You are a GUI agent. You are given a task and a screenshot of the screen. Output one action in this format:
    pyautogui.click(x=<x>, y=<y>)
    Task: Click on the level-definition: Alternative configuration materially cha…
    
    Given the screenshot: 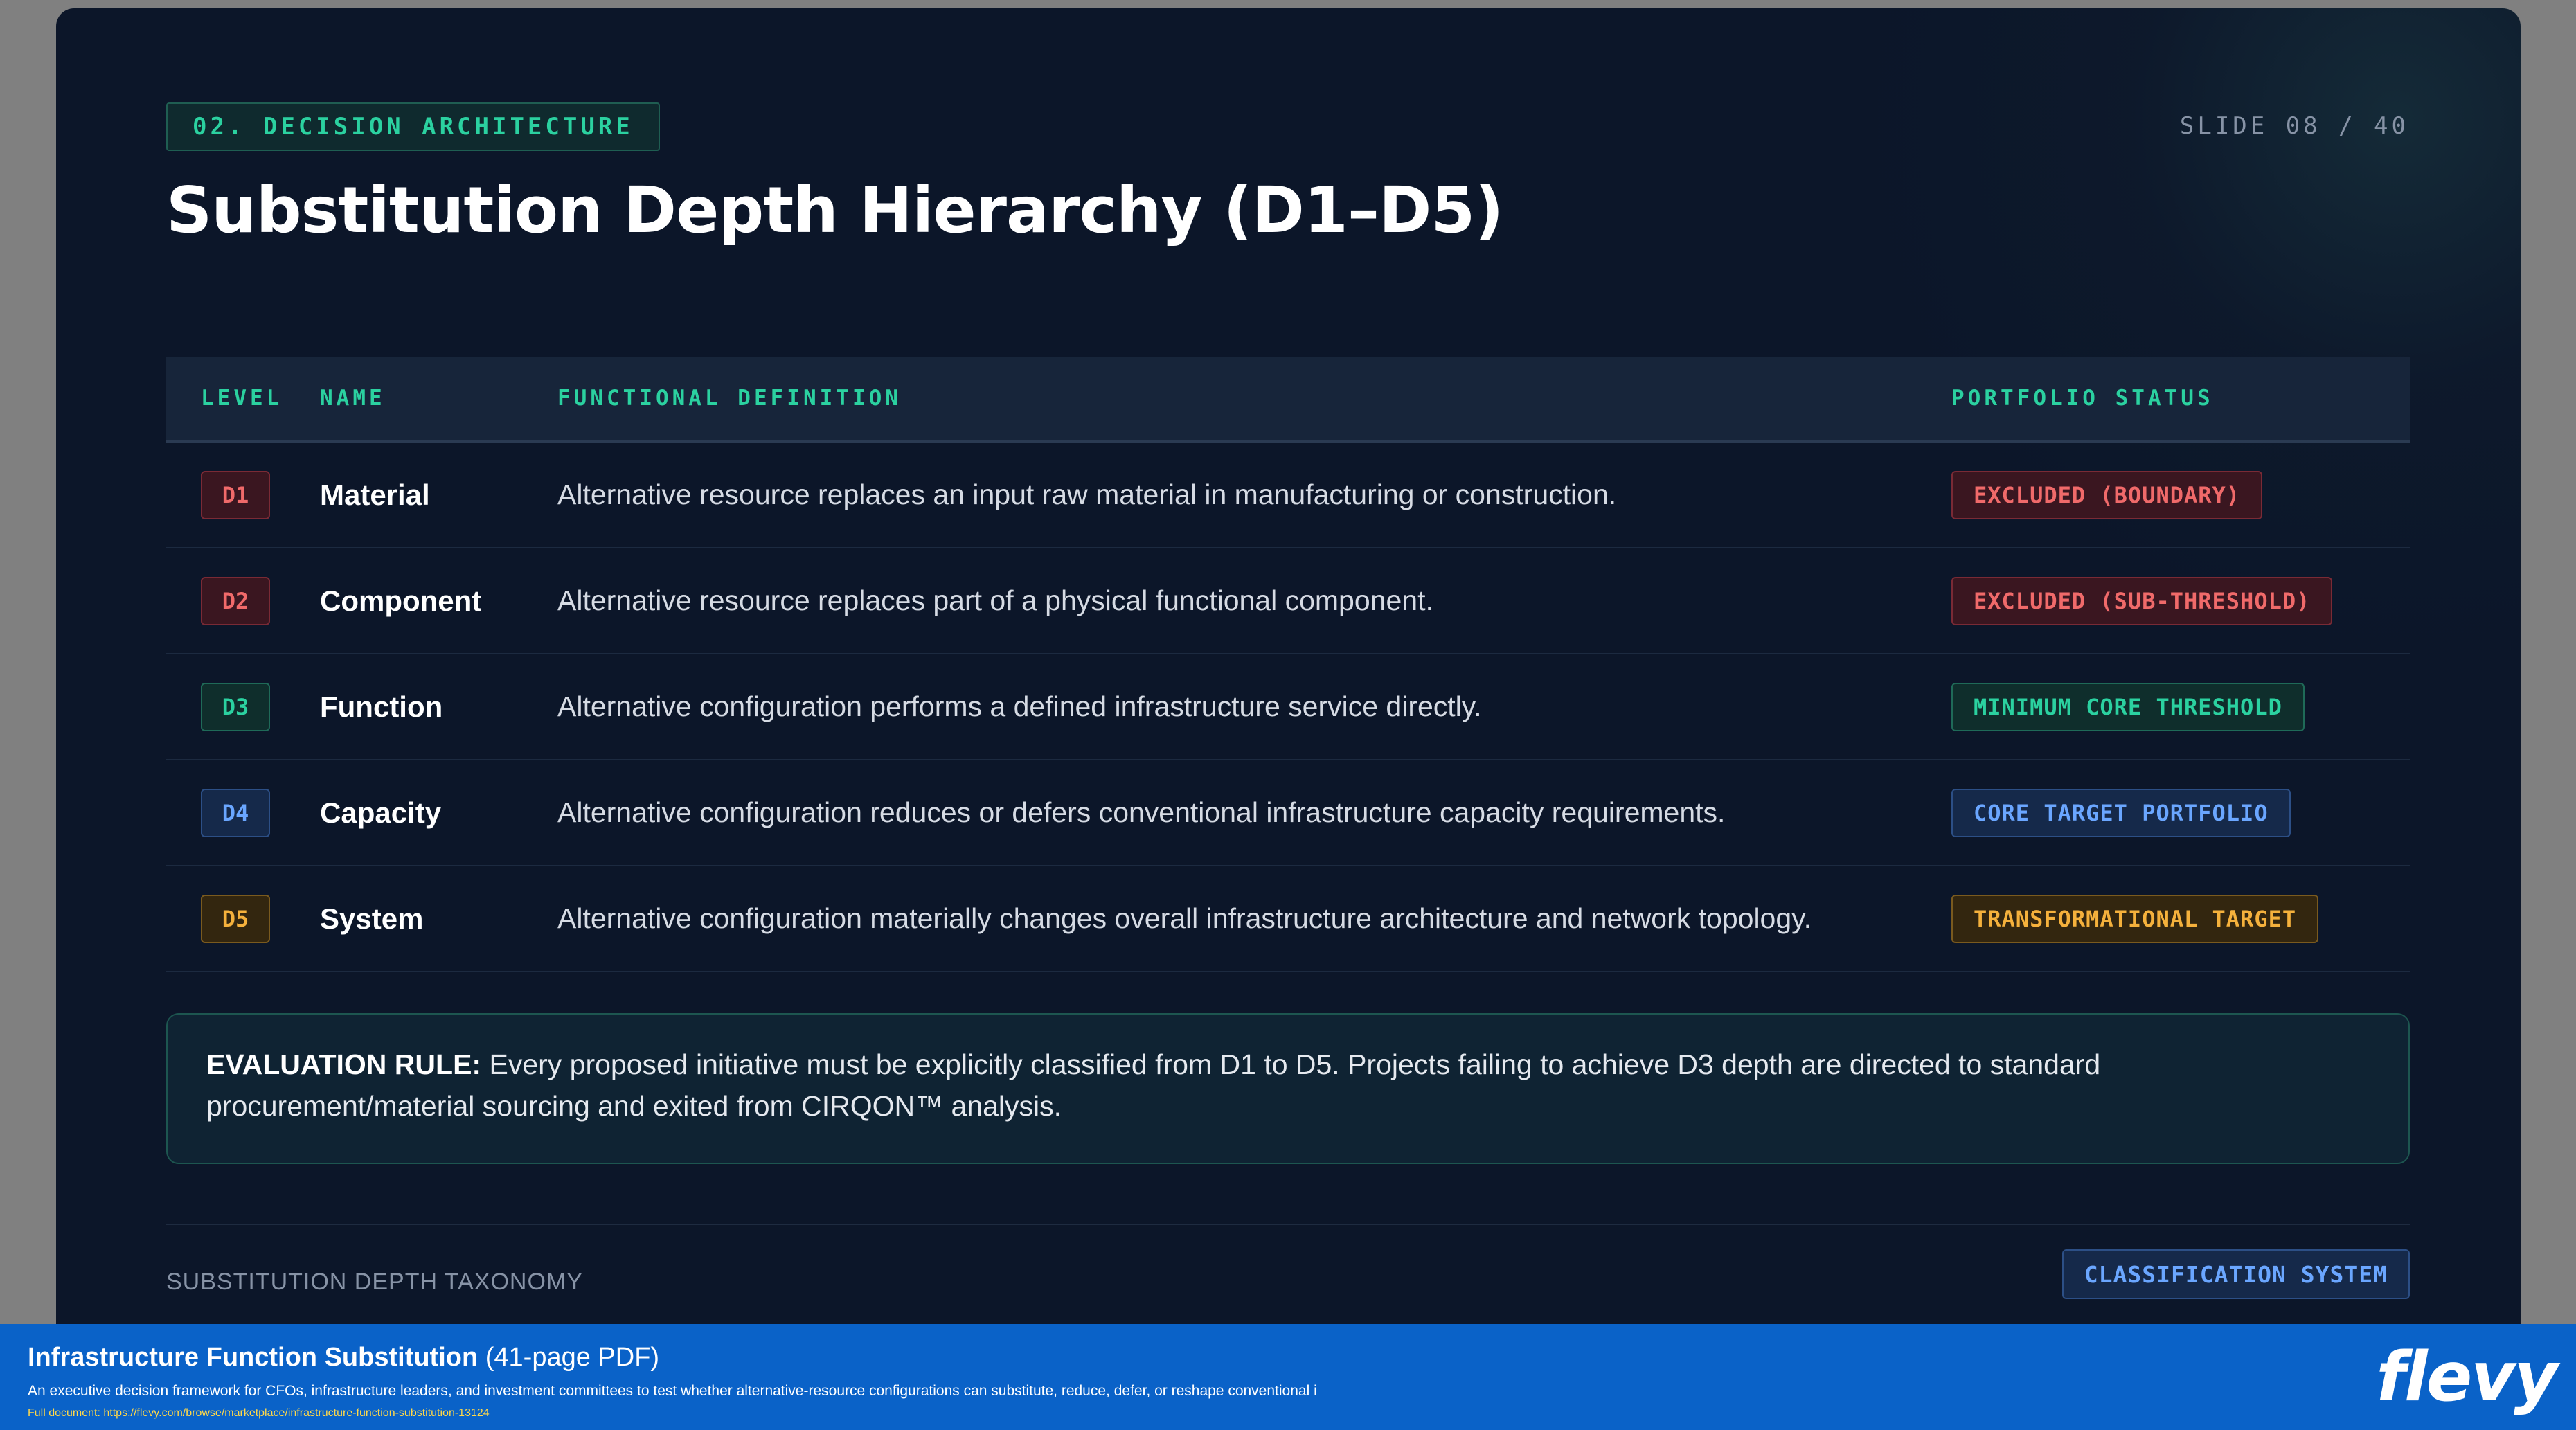 What is the action you would take?
    pyautogui.click(x=1184, y=918)
    